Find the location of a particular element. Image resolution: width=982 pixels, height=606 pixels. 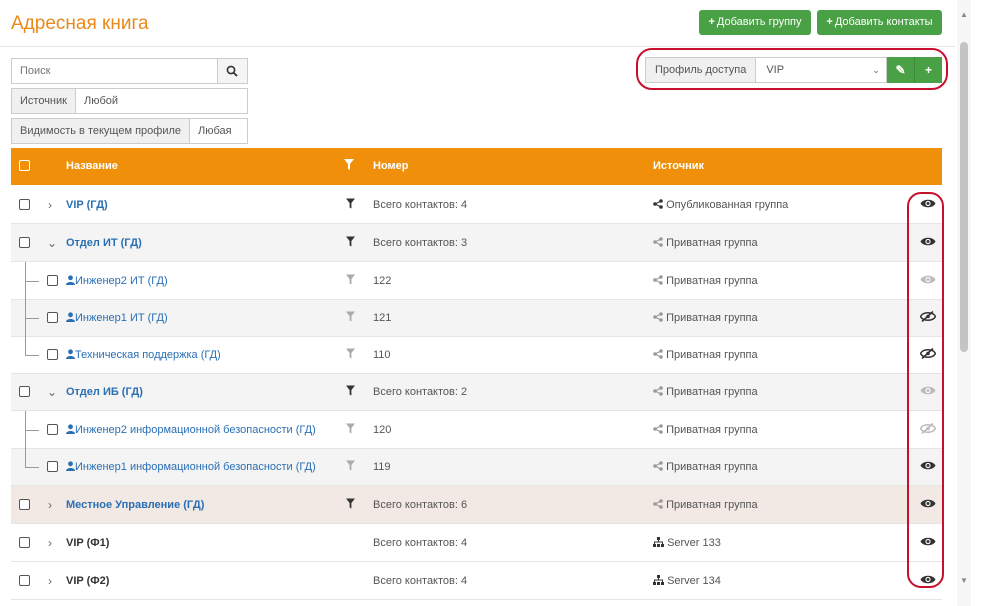

row-number: Всего контактов: 6 is located at coordinates (420, 504).